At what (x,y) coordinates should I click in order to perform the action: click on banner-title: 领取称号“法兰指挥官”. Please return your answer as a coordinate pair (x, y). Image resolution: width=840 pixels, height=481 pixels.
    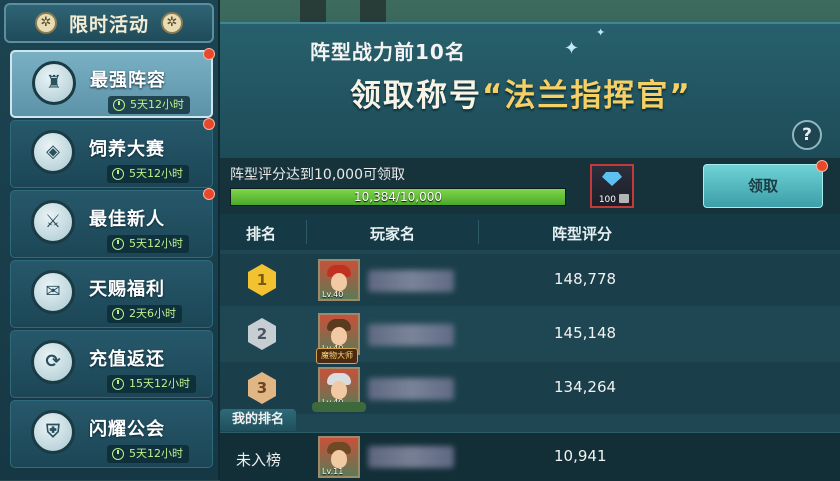
    Looking at the image, I should click on (521, 92).